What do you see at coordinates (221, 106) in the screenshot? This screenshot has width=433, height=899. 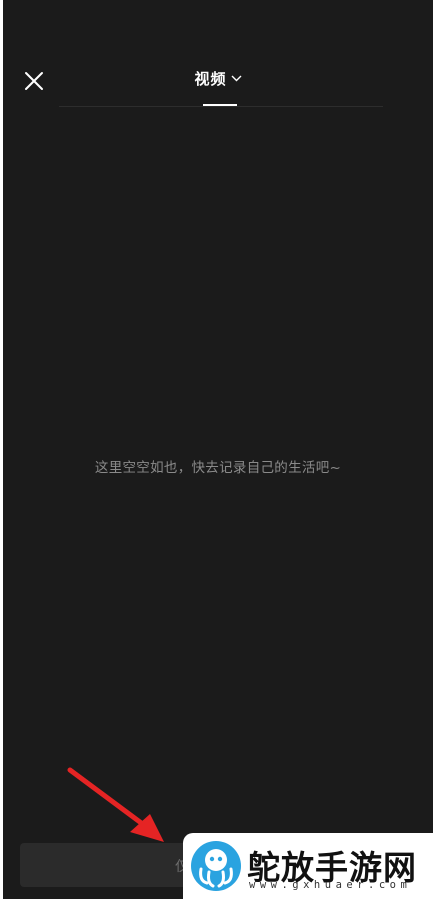 I see `header-divider` at bounding box center [221, 106].